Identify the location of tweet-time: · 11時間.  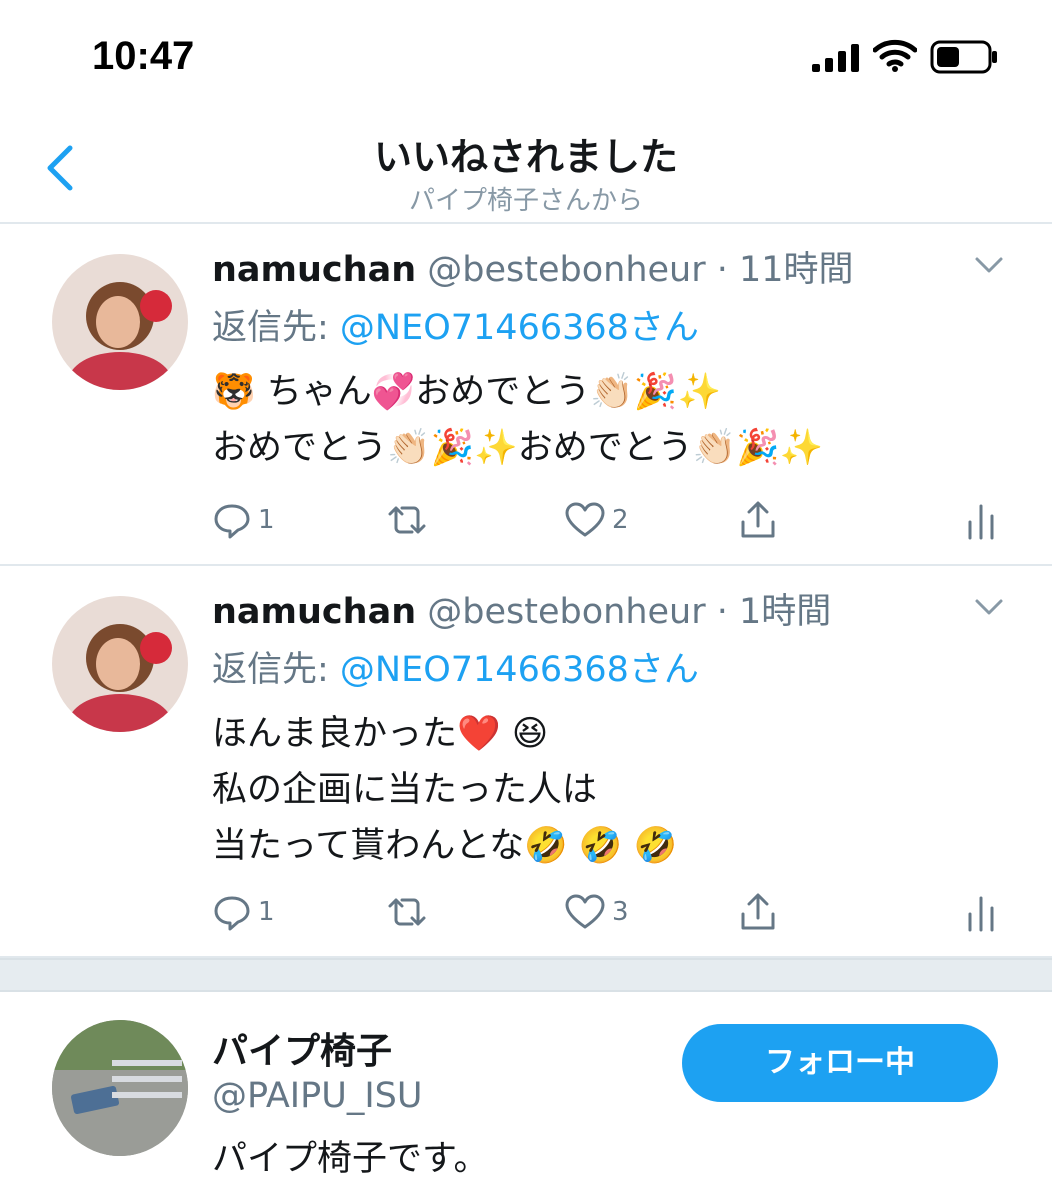
(785, 270).